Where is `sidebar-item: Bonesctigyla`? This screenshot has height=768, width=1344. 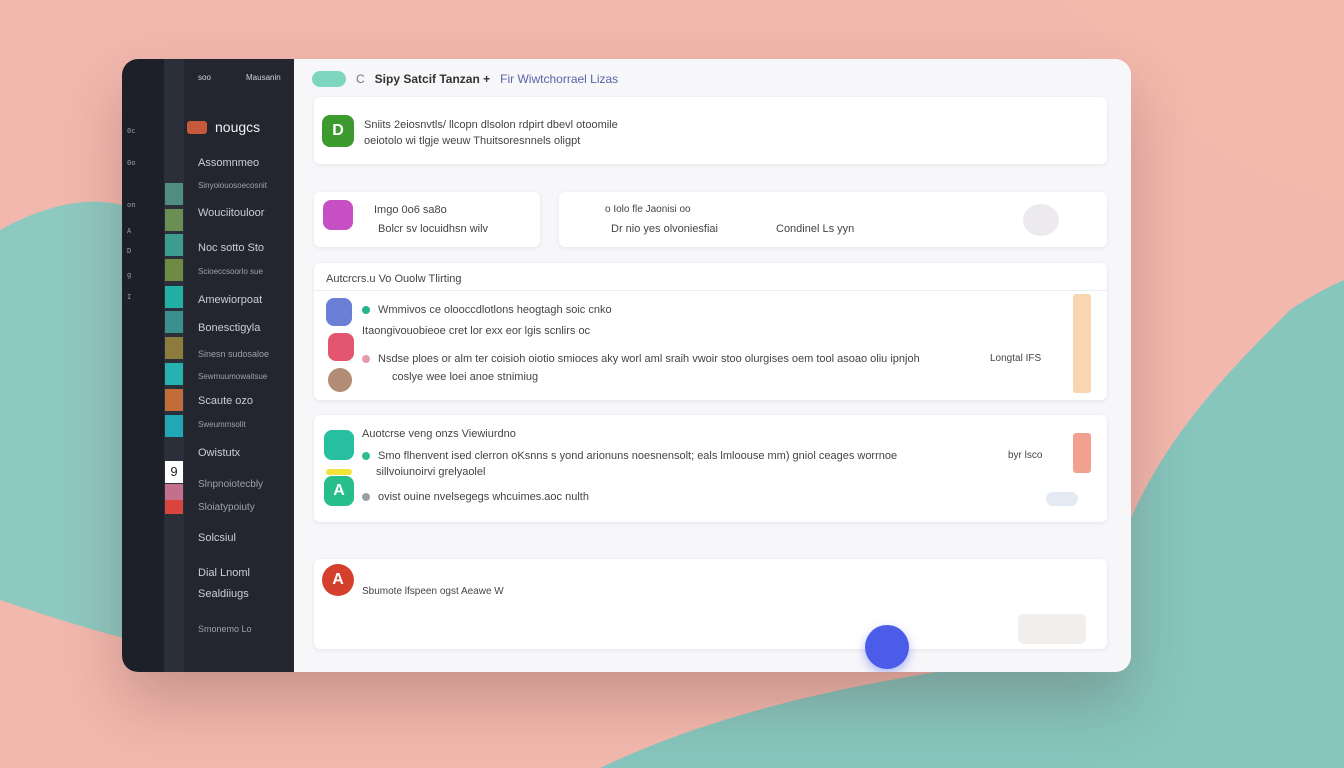 sidebar-item: Bonesctigyla is located at coordinates (229, 328).